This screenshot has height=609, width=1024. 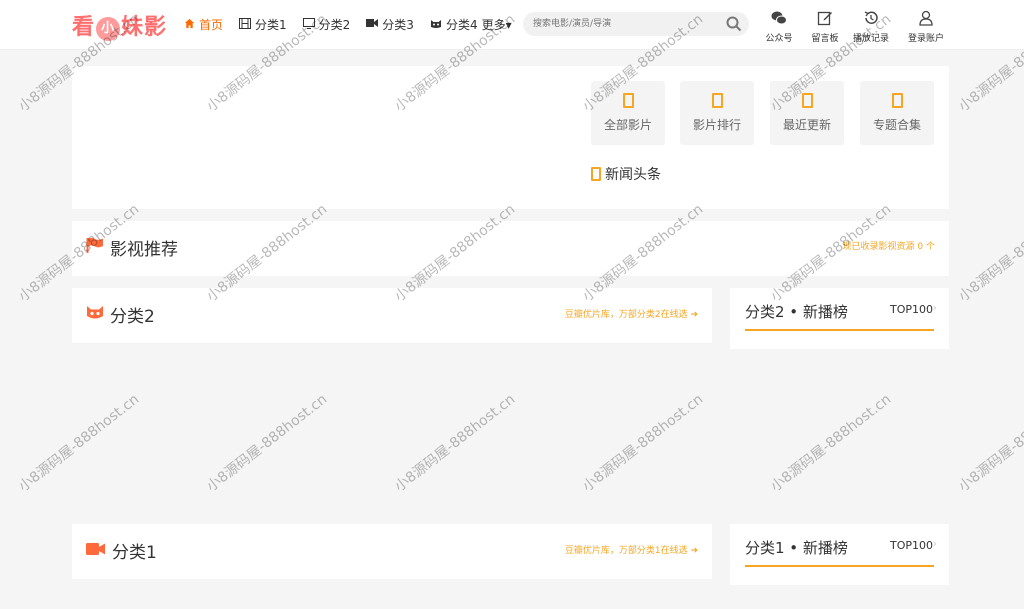 What do you see at coordinates (356, 24) in the screenshot?
I see `main-nav: 首页 分类1 分类2 分类3 分类4 更多▾` at bounding box center [356, 24].